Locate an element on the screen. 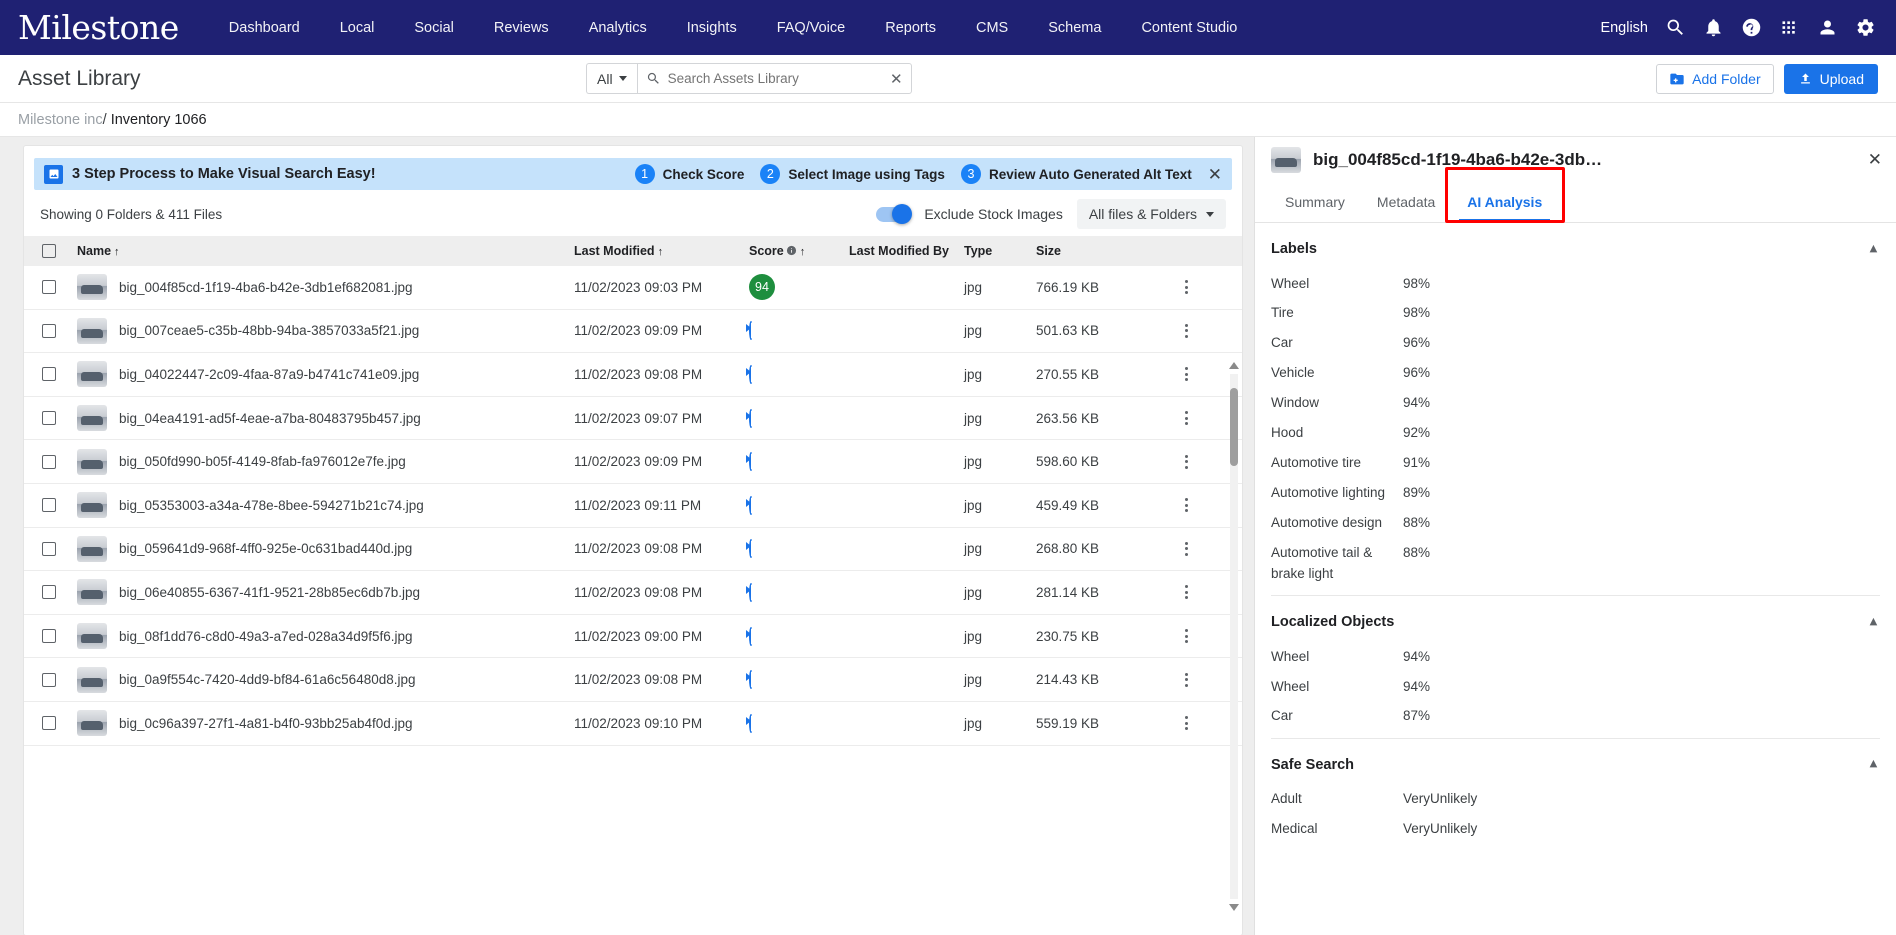 The width and height of the screenshot is (1896, 935). nav-link-reports: Reports is located at coordinates (910, 28).